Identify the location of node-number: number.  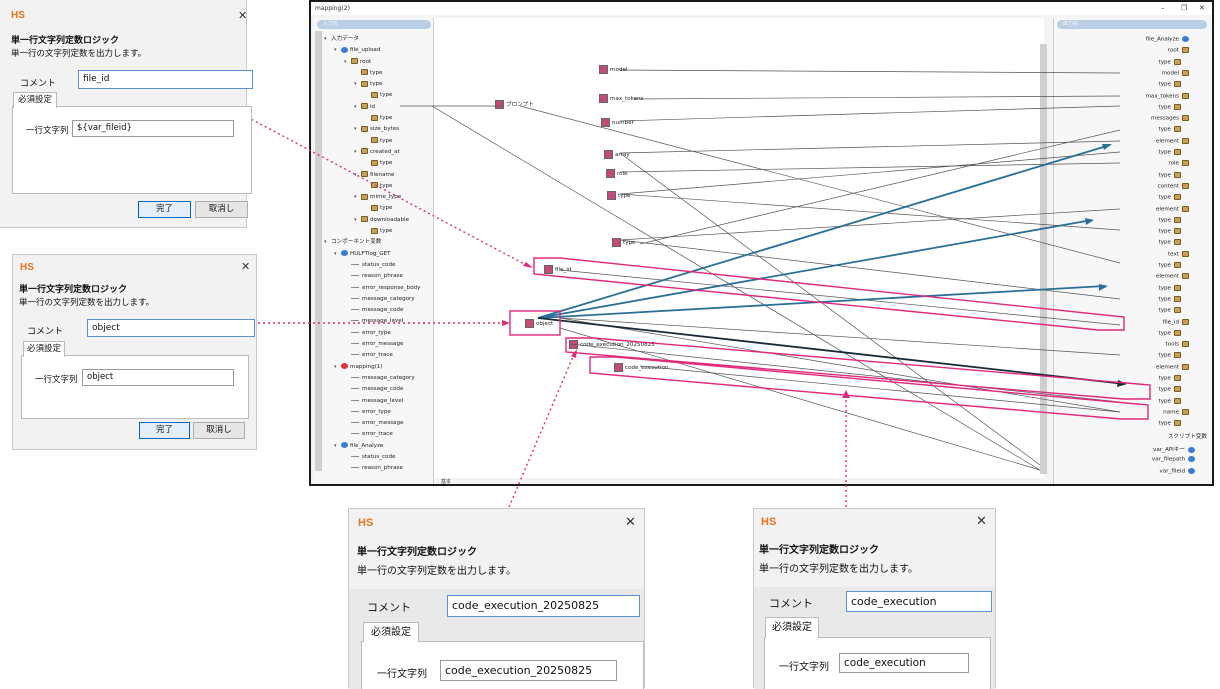
(617, 122).